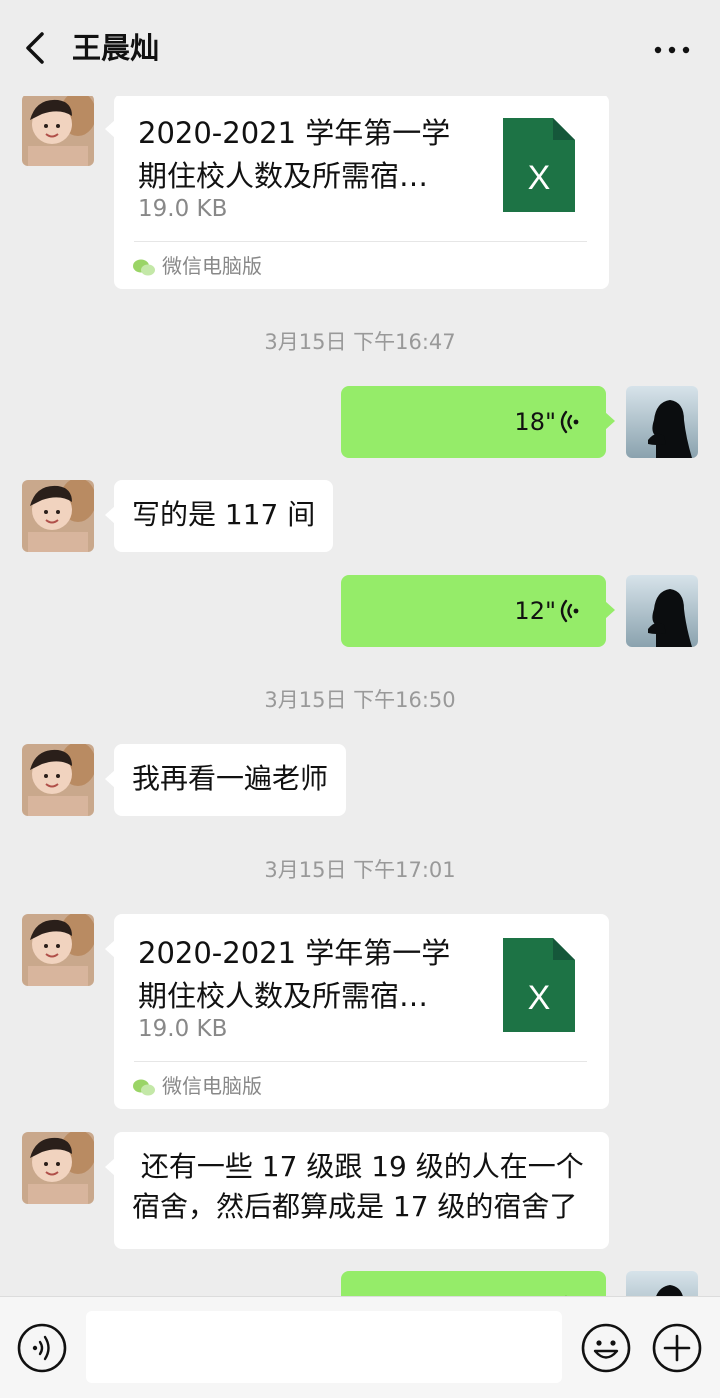  What do you see at coordinates (219, 516) in the screenshot?
I see `text-message: 写的是 117 间` at bounding box center [219, 516].